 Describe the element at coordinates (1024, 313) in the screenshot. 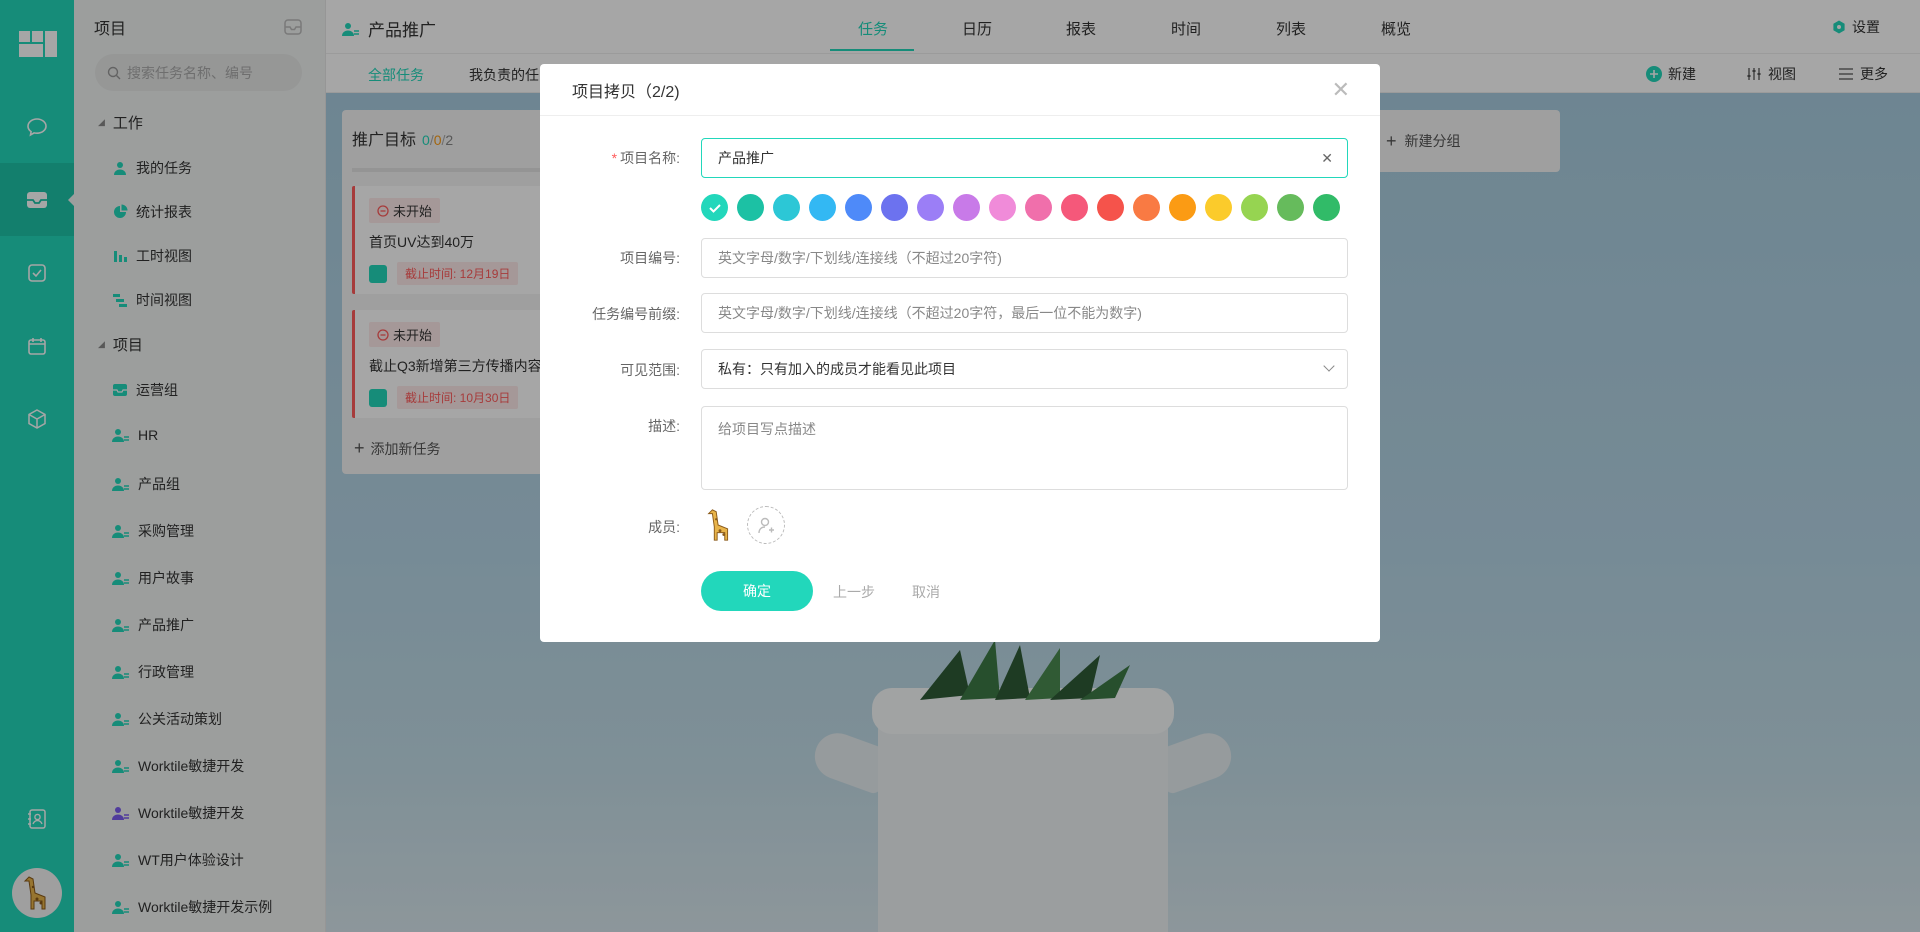

I see `task-prefix-input: 英文字母/数字/下划线/连接线（不超过20字符，最后一位不能为数字)` at that location.